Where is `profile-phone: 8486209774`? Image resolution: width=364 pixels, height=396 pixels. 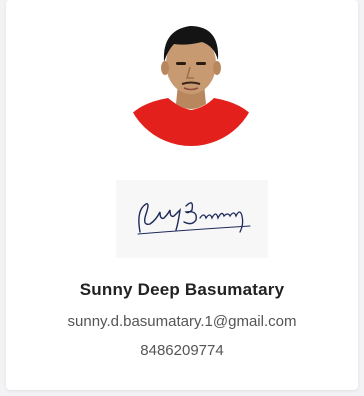
profile-phone: 8486209774 is located at coordinates (182, 350).